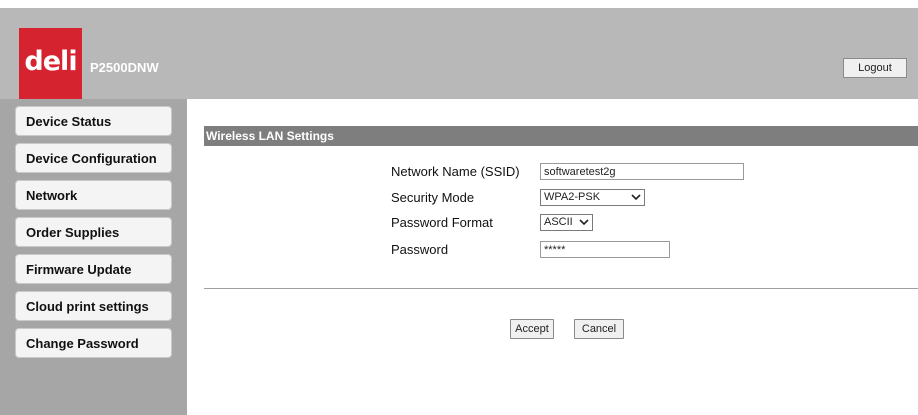 Image resolution: width=918 pixels, height=415 pixels. Describe the element at coordinates (561, 136) in the screenshot. I see `section-header: Wireless LAN Settings` at that location.